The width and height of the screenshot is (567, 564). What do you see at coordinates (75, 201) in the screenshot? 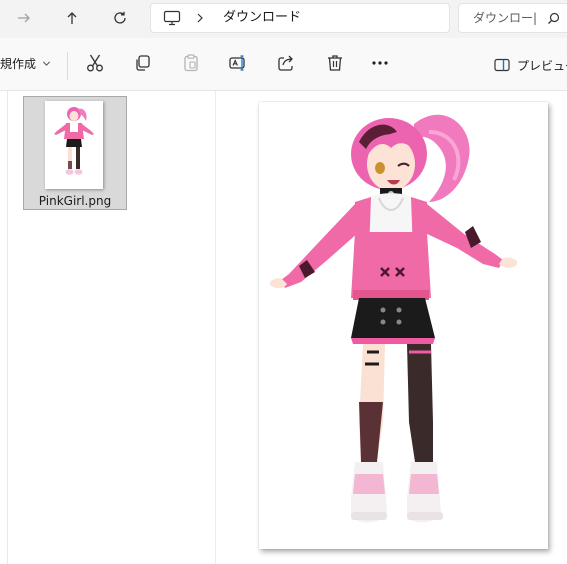
I see `file-name: PinkGirl.png` at bounding box center [75, 201].